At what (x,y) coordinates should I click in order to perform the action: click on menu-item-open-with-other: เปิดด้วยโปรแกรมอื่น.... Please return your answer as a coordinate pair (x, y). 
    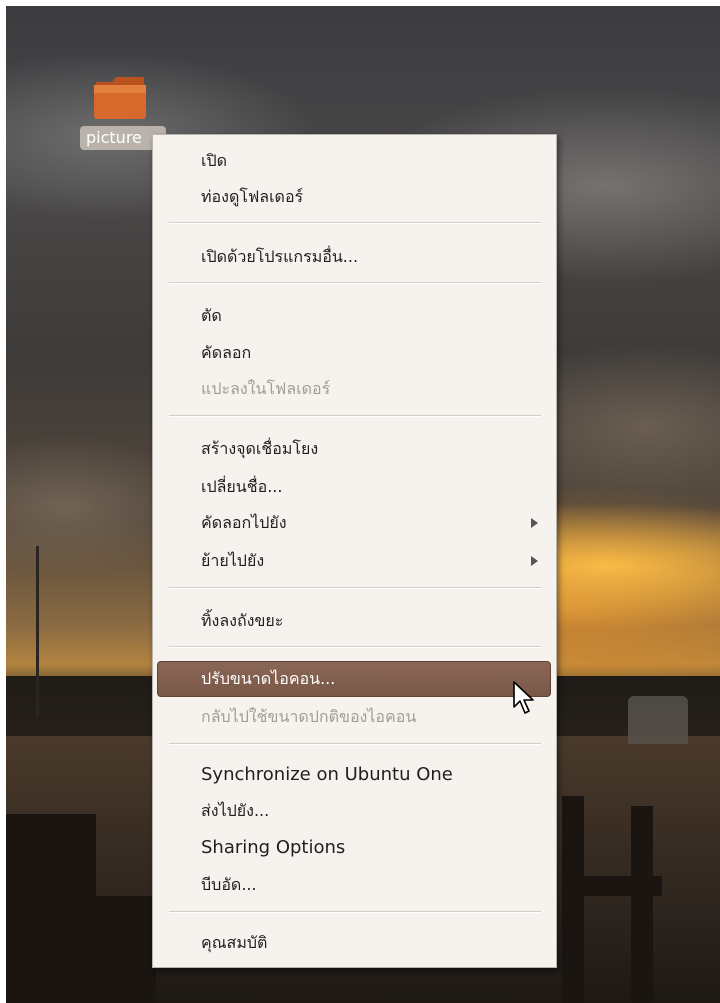
    Looking at the image, I should click on (279, 257).